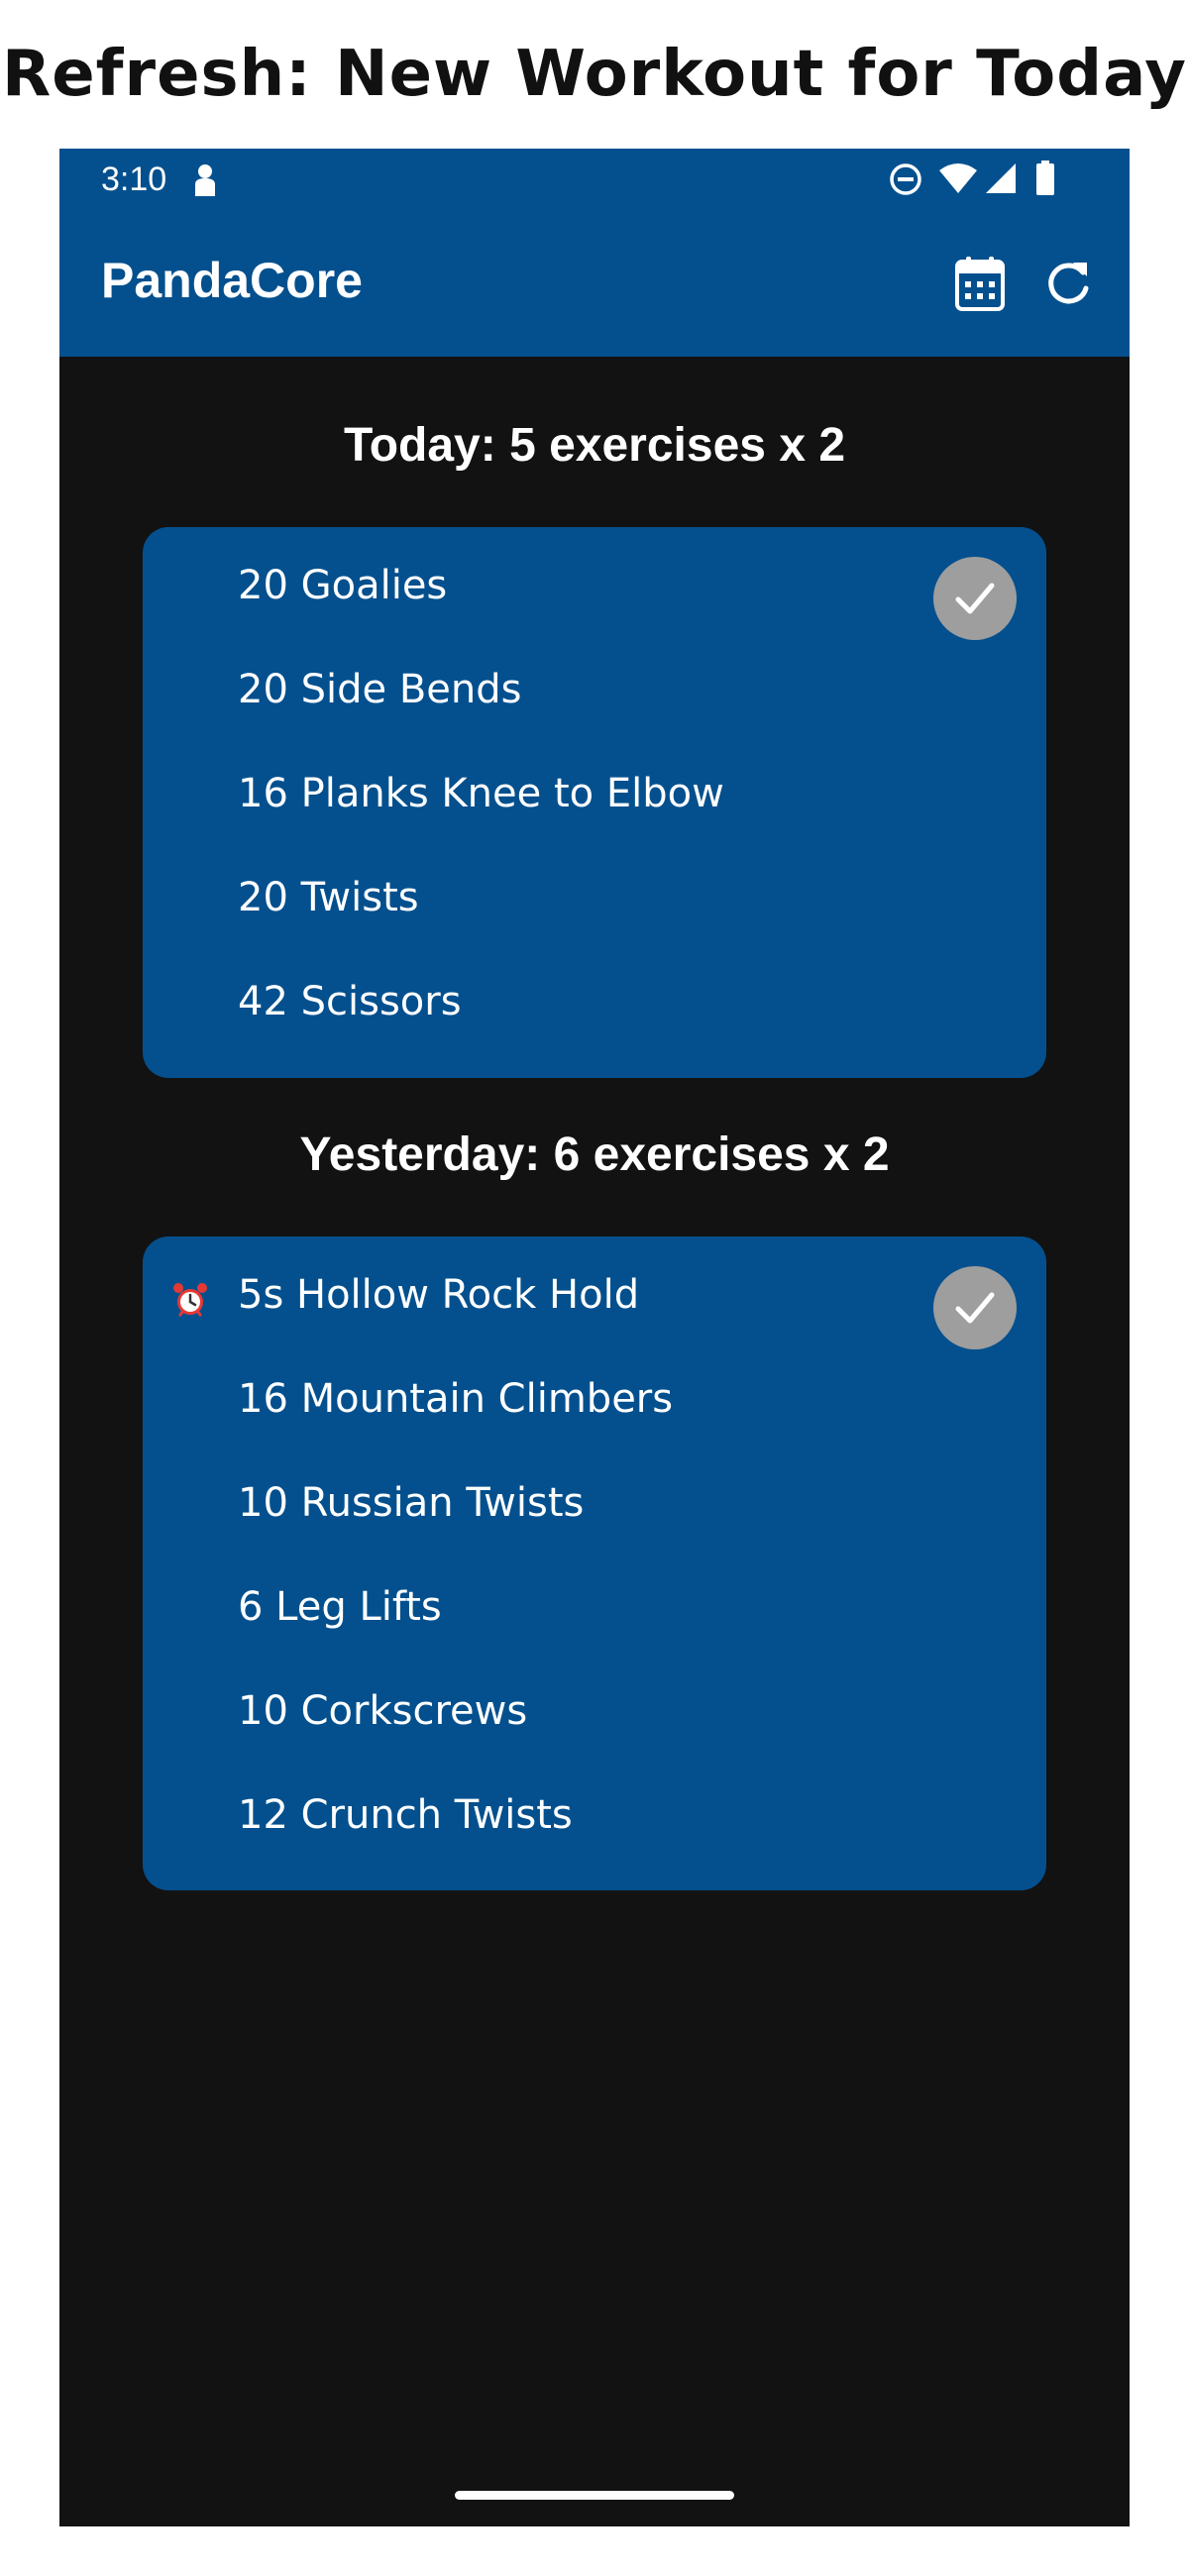 Image resolution: width=1189 pixels, height=2576 pixels. Describe the element at coordinates (205, 180) in the screenshot. I see `lock-person-icon` at that location.